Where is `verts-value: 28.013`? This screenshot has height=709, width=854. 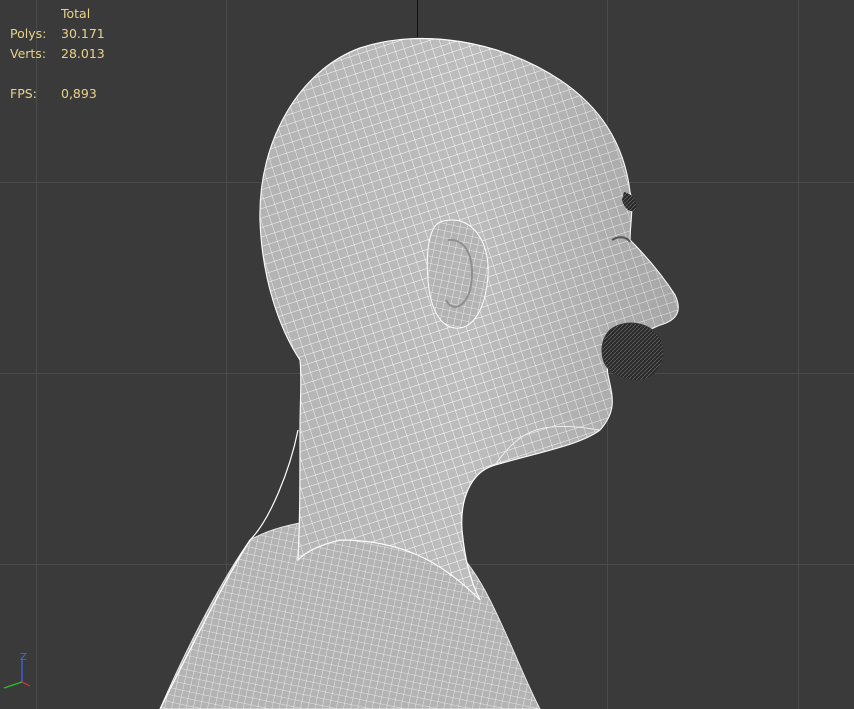 verts-value: 28.013 is located at coordinates (83, 53).